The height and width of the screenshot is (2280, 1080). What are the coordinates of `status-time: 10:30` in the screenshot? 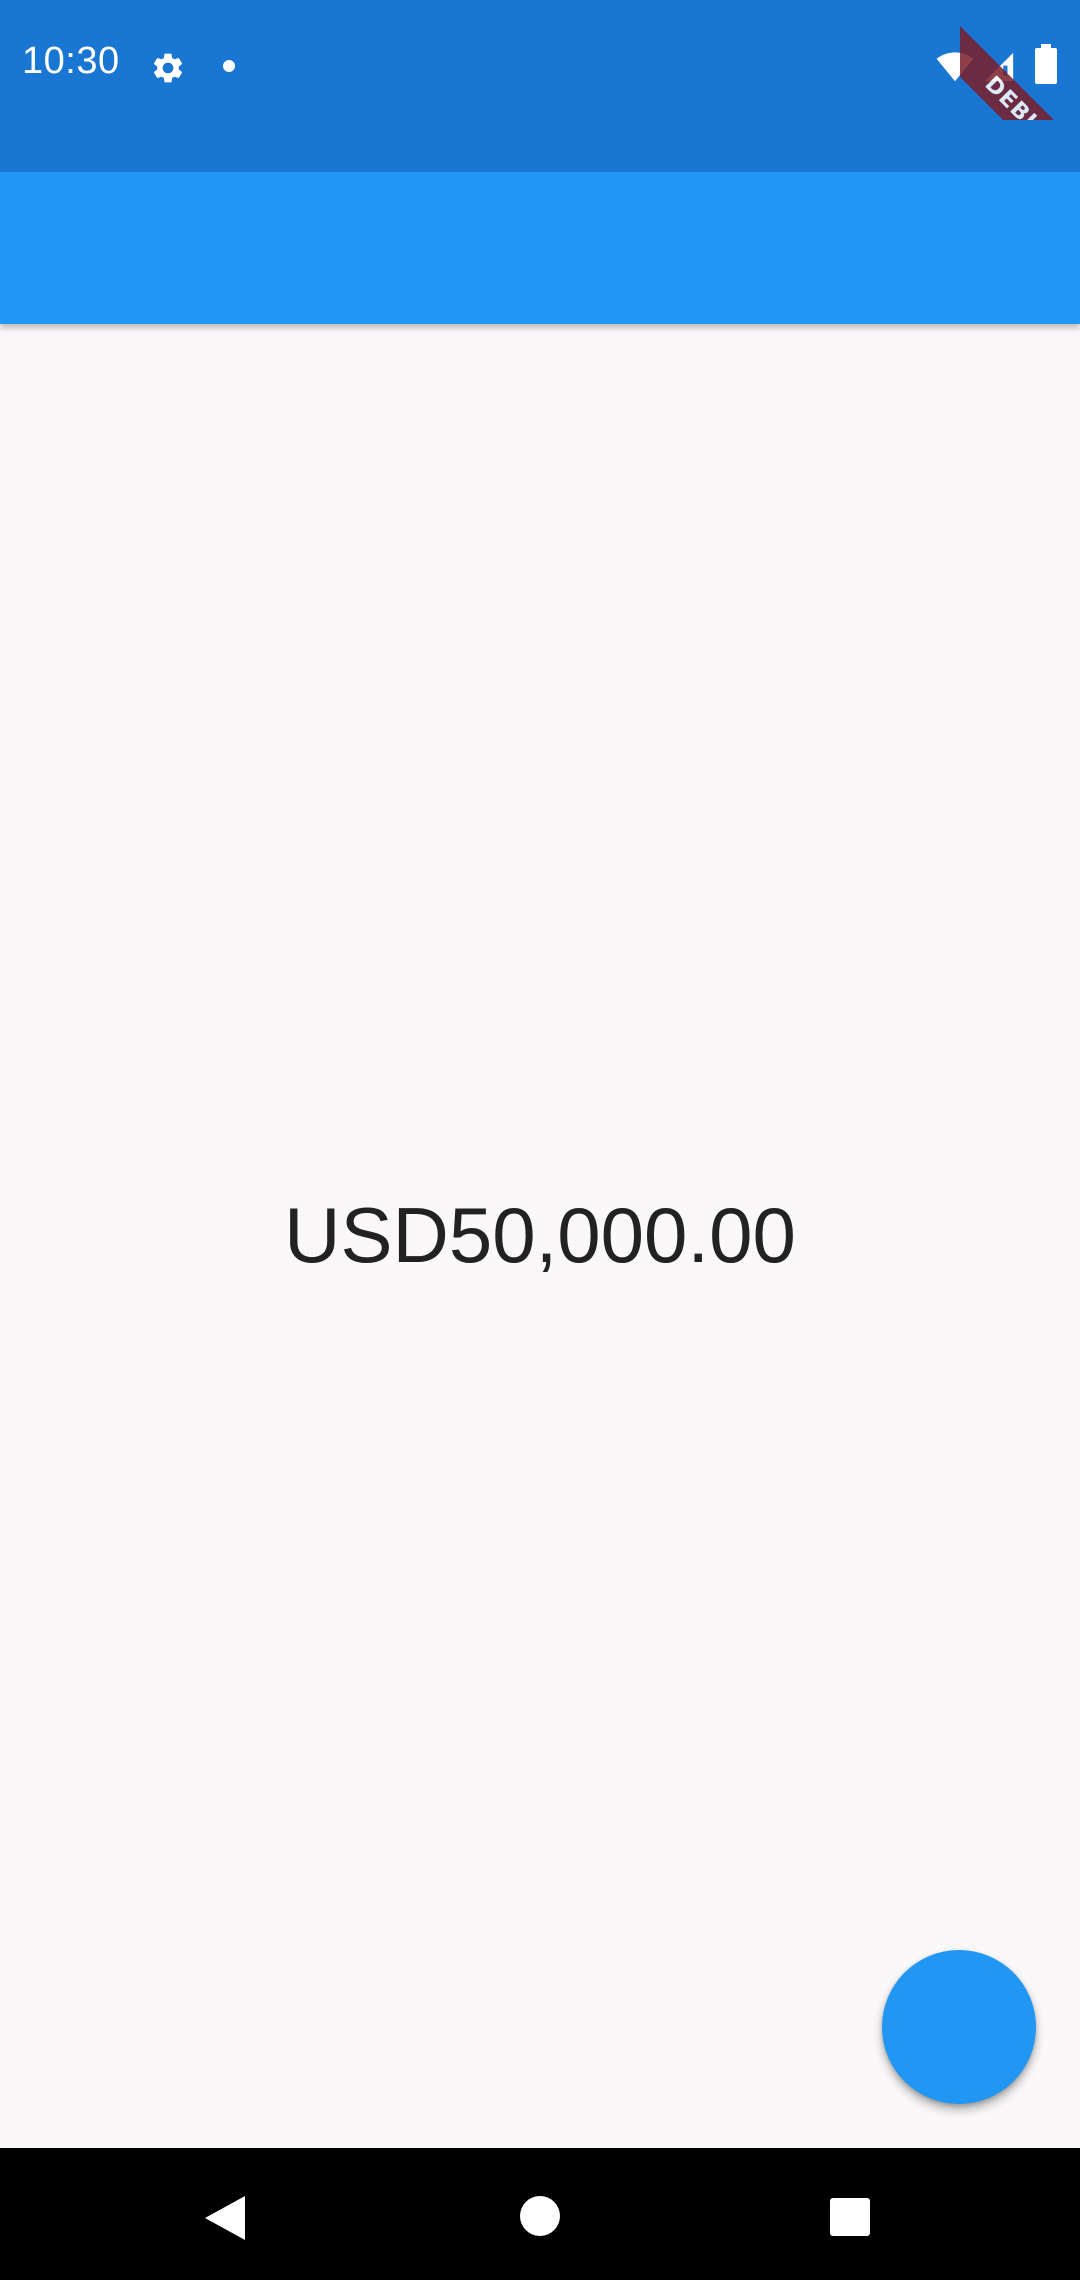 It's located at (71, 61).